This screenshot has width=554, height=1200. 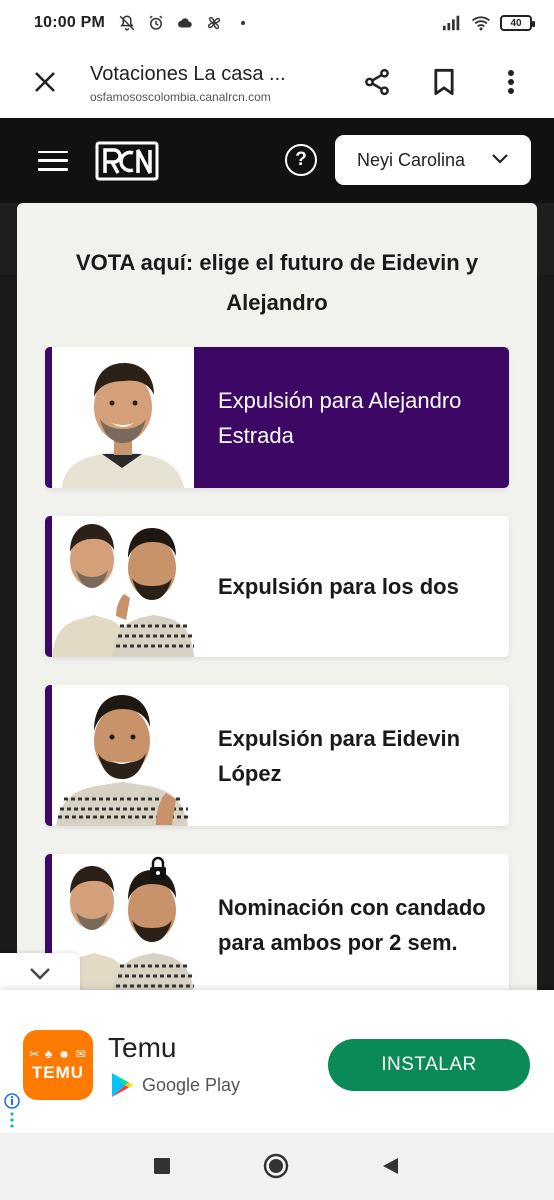 What do you see at coordinates (301, 160) in the screenshot?
I see `help-button: ?` at bounding box center [301, 160].